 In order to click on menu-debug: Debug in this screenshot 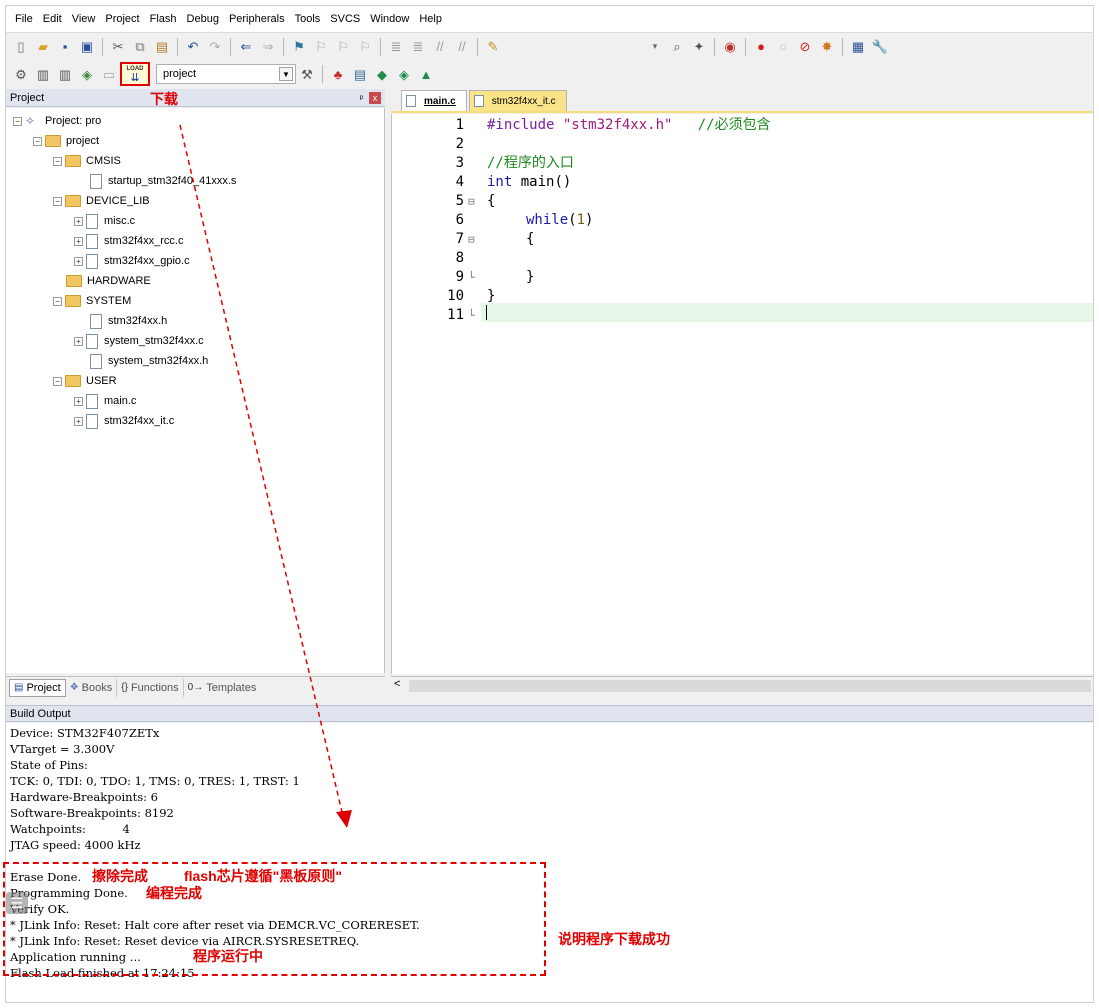, I will do `click(203, 19)`.